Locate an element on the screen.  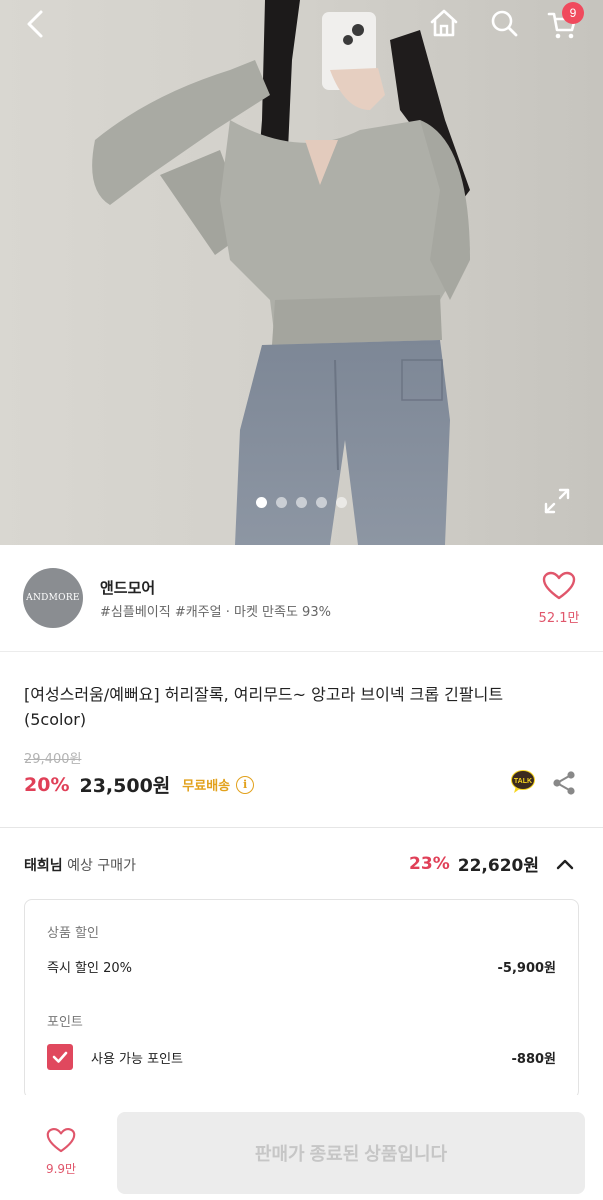
bottom-action-bar: 9.9만 판매가 종료된 상품입니다 is located at coordinates (301, 1147).